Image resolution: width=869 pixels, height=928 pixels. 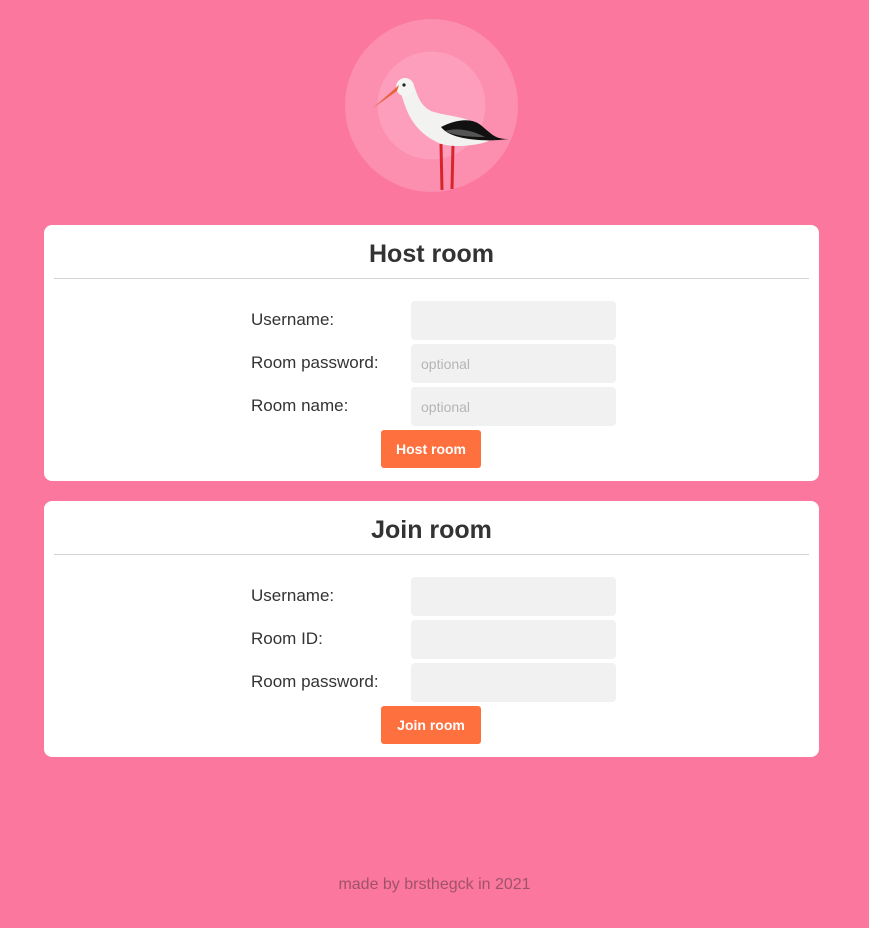 What do you see at coordinates (513, 639) in the screenshot?
I see `join-room-id-input` at bounding box center [513, 639].